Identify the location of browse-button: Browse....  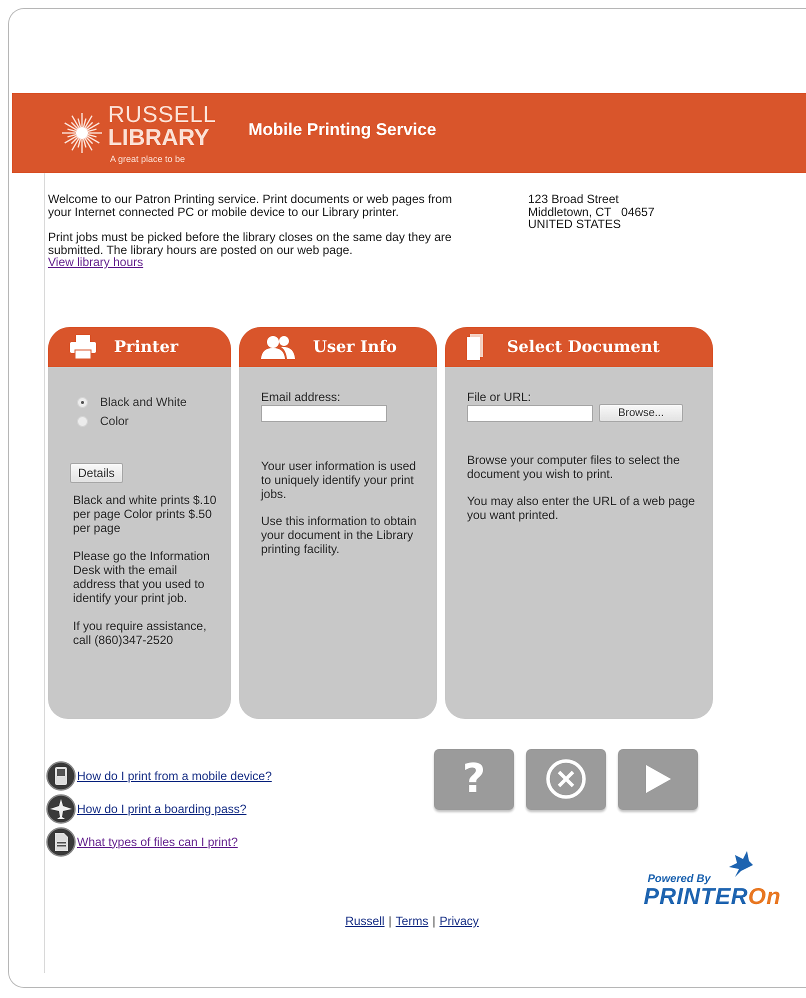
(641, 413).